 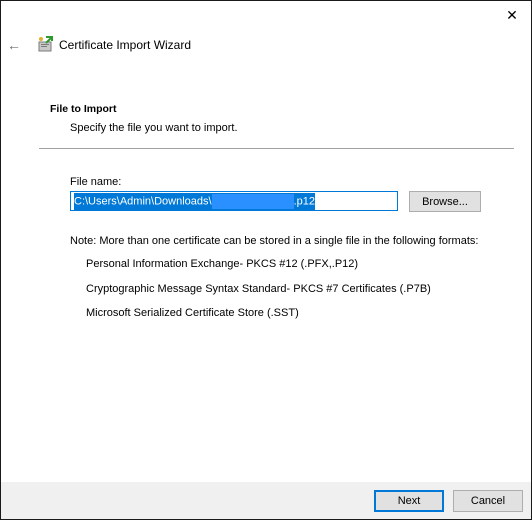 I want to click on wizard-header: ← Certificate Import Wizard, so click(x=266, y=45).